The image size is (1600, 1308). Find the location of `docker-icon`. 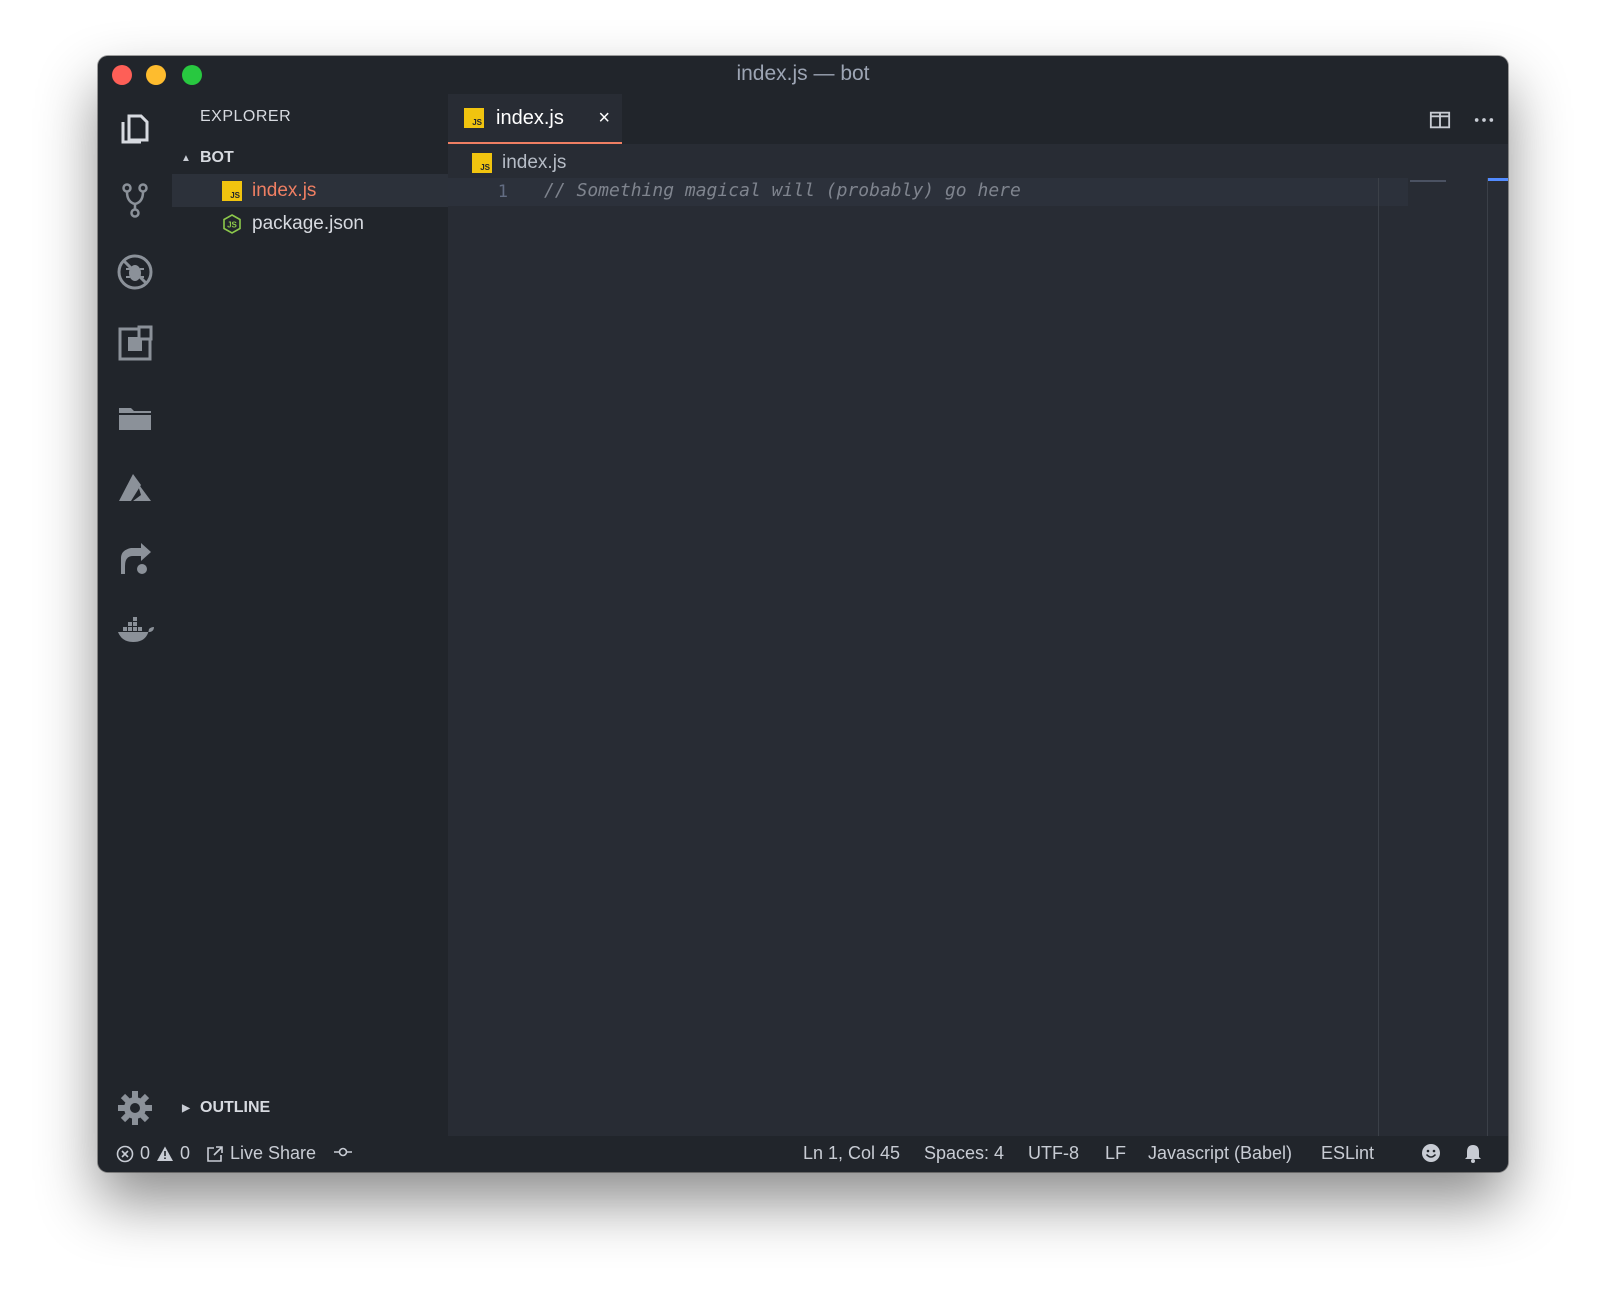

docker-icon is located at coordinates (135, 632).